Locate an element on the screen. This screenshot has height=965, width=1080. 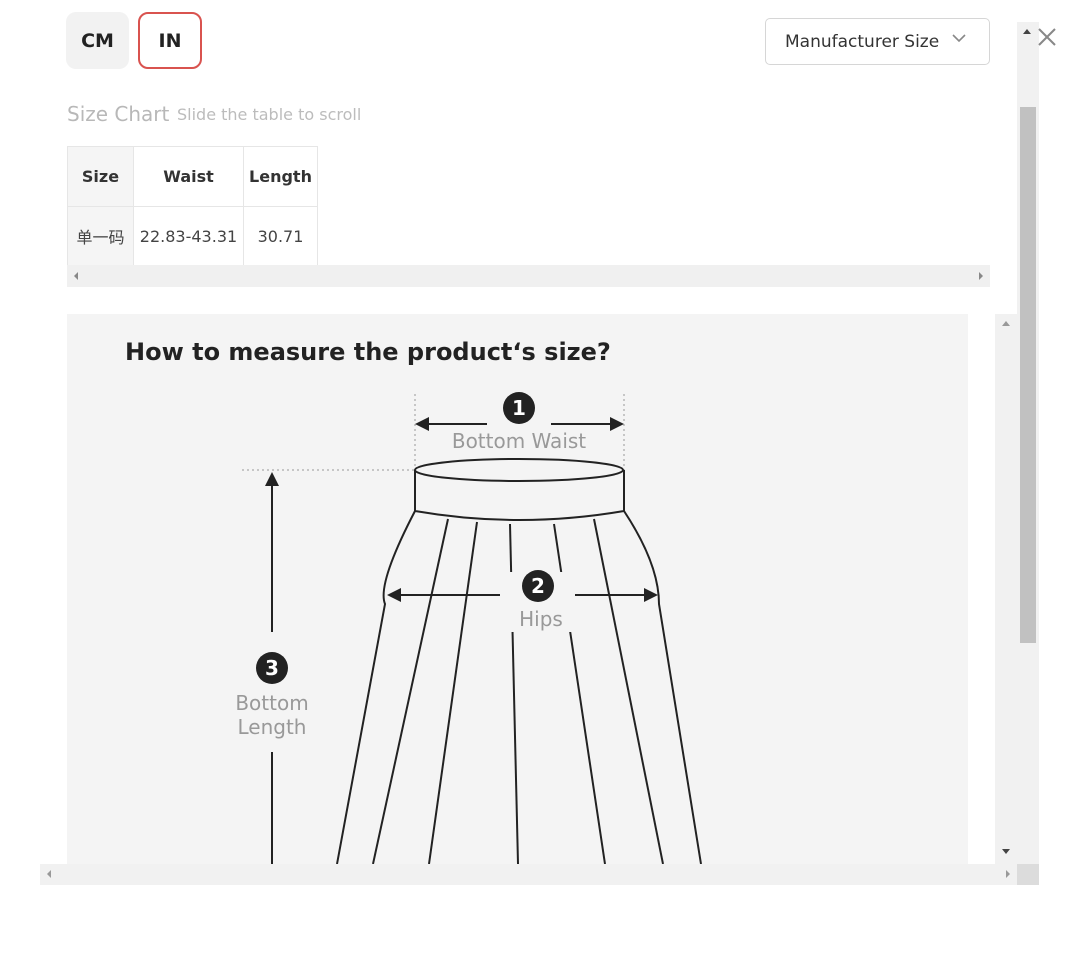
size-table: Size Waist Length 单一码 22.83-43.31 30.71 is located at coordinates (192, 206).